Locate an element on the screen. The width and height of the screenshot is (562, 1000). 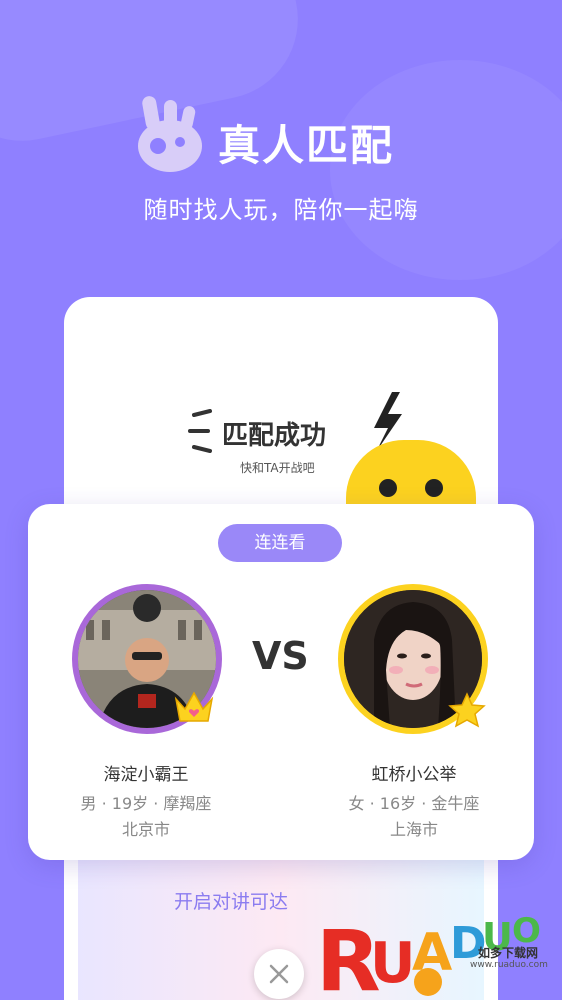
player-left-name: 海淀小霸王 is located at coordinates (146, 775).